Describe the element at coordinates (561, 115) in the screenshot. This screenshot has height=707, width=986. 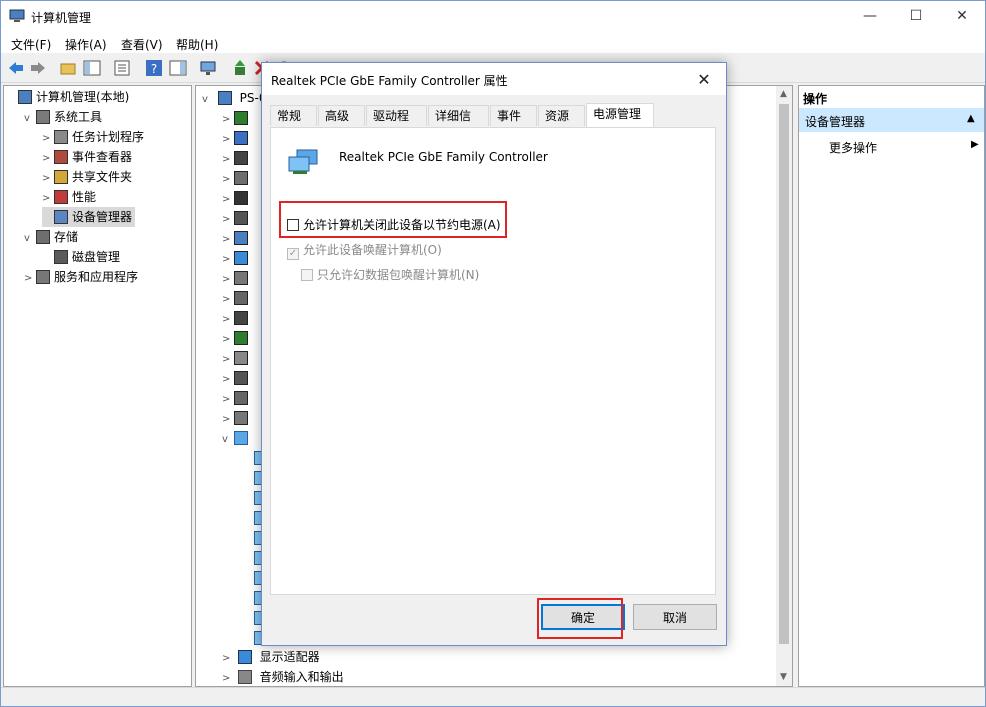
I see `tab-resources: 资源` at that location.